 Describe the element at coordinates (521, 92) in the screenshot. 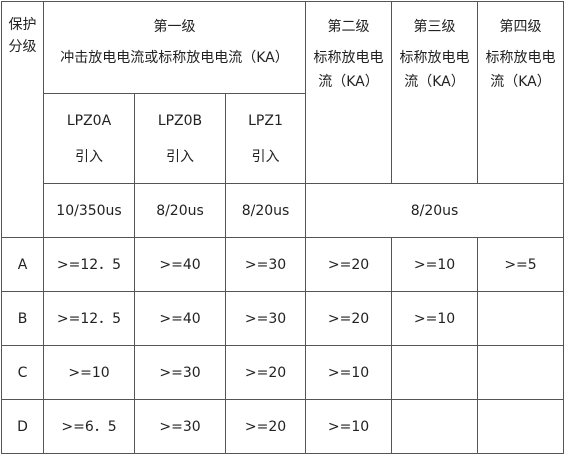

I see `header-level-4: 第四级 标称放电电 流（KA）` at that location.